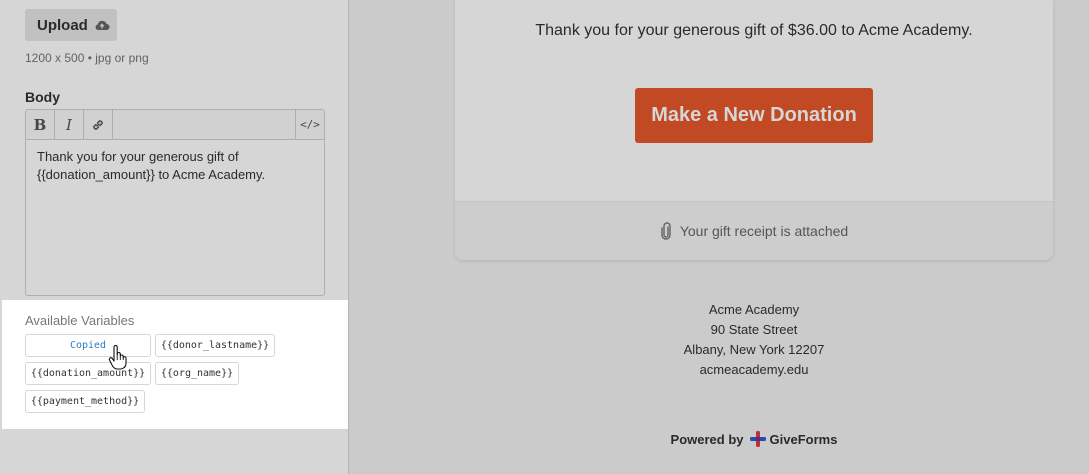 Image resolution: width=1089 pixels, height=474 pixels. Describe the element at coordinates (197, 373) in the screenshot. I see `variable-chip-org-name: {{org_name}}` at that location.